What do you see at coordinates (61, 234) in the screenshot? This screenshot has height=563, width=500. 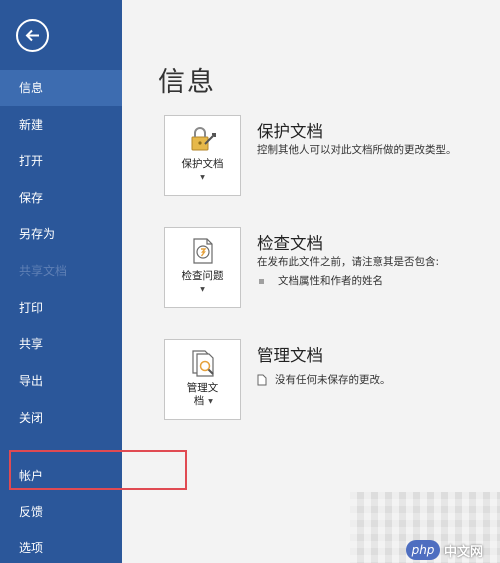 I see `nav-save-as: 另存为` at bounding box center [61, 234].